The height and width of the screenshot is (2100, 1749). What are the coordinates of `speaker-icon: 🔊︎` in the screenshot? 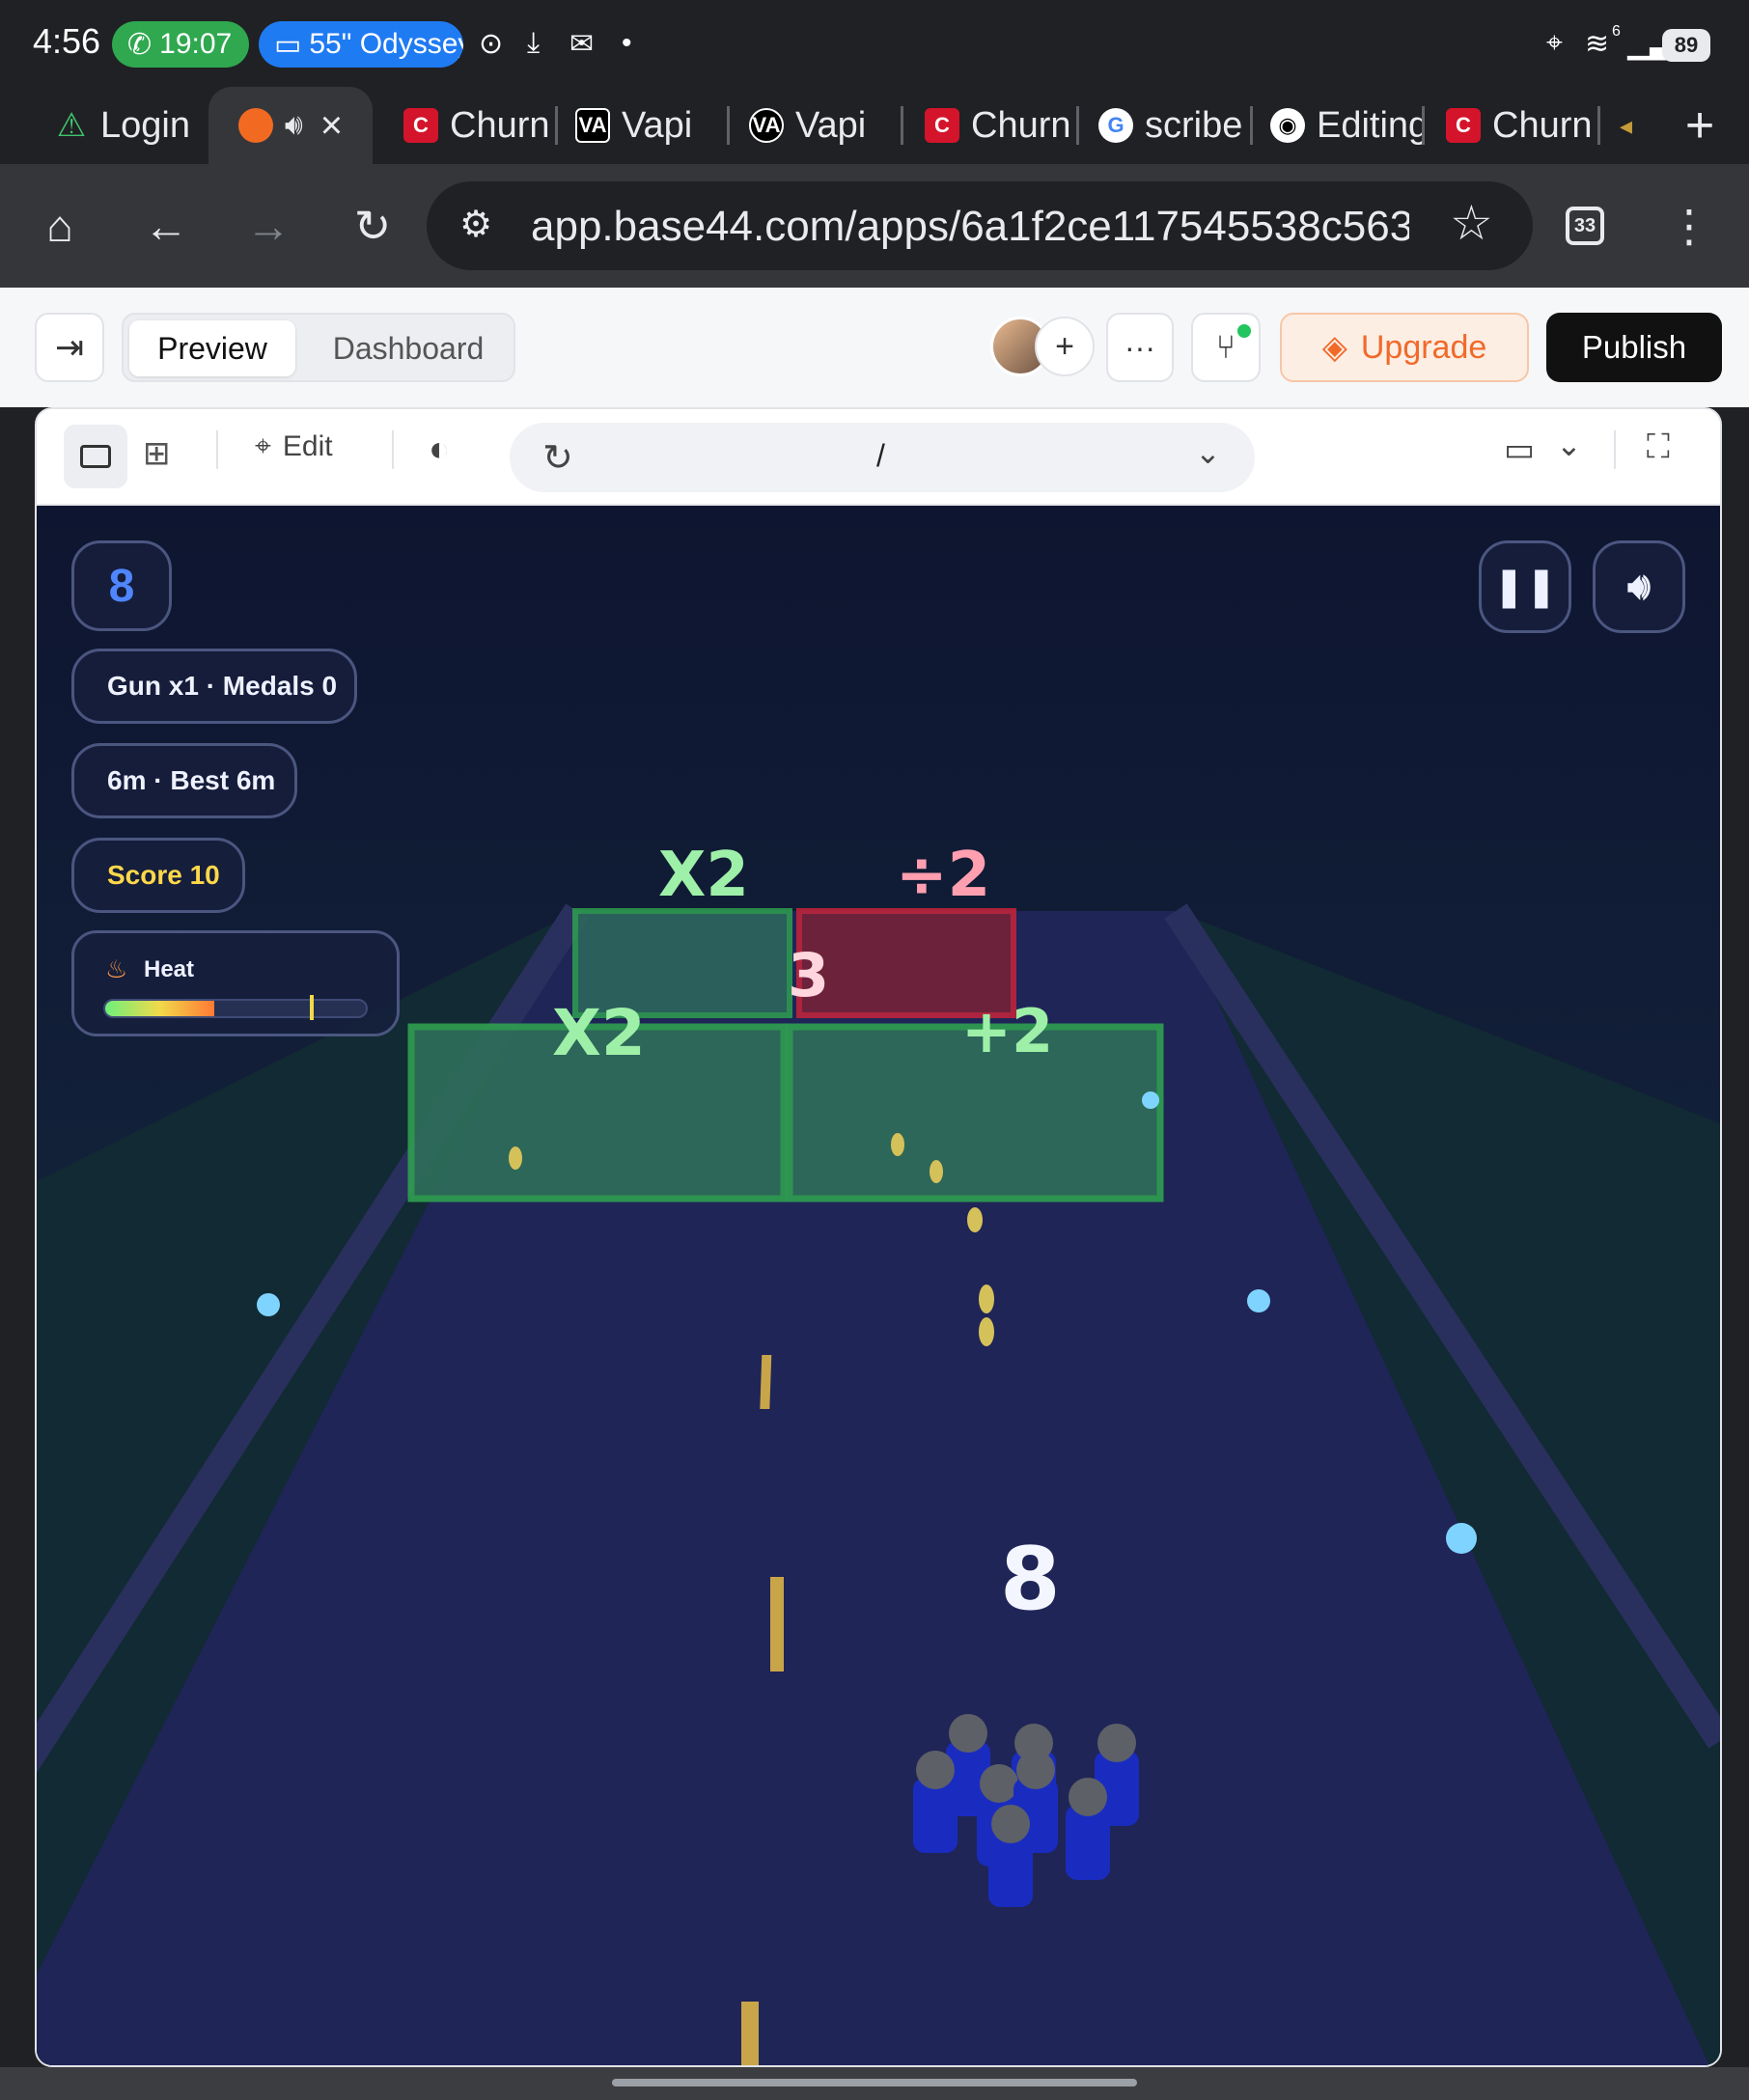 It's located at (1639, 586).